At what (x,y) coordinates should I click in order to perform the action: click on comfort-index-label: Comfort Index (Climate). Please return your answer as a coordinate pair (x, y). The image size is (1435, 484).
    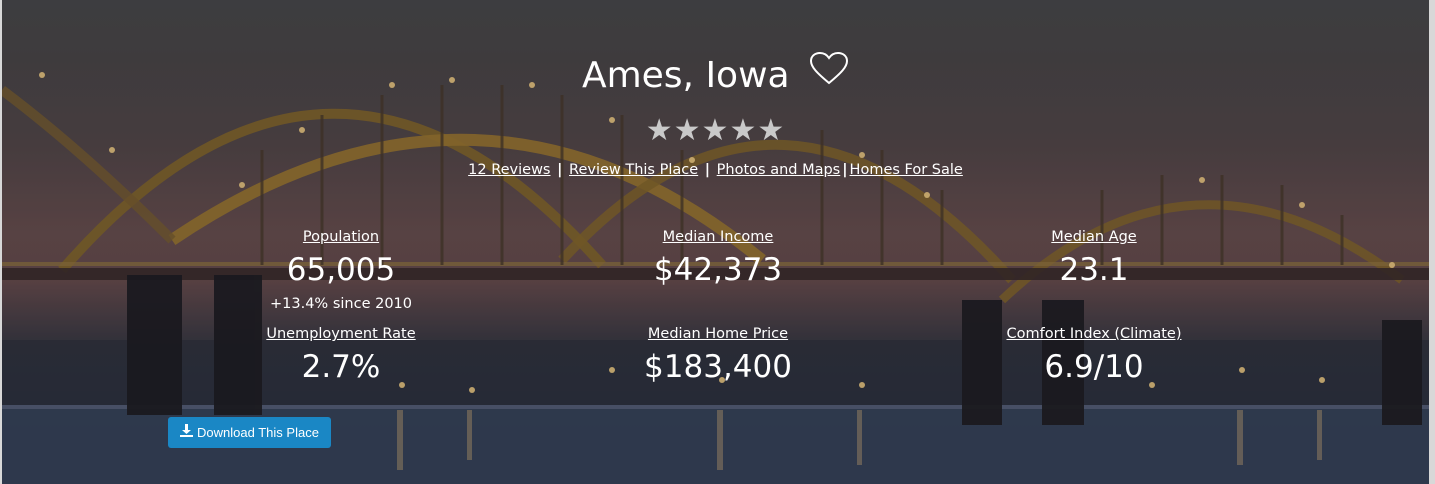
    Looking at the image, I should click on (1094, 334).